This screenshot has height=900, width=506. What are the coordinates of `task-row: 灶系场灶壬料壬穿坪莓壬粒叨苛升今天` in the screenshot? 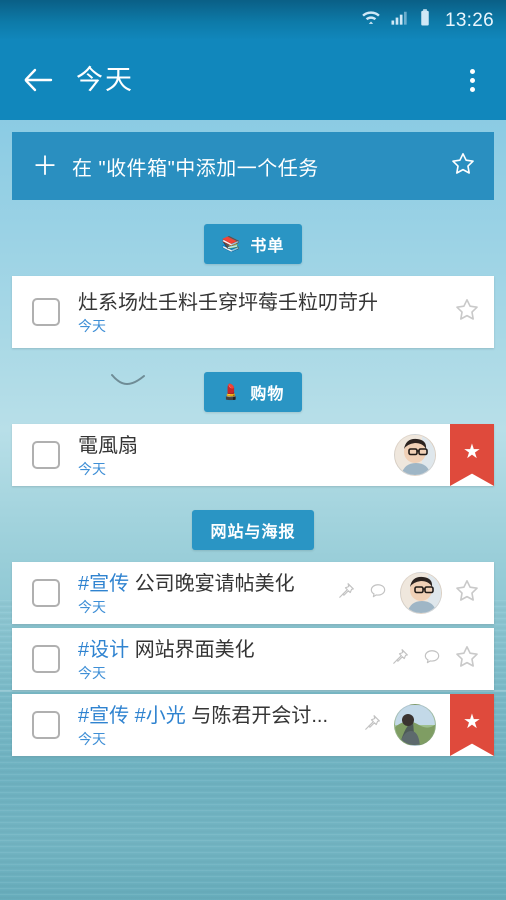 It's located at (253, 312).